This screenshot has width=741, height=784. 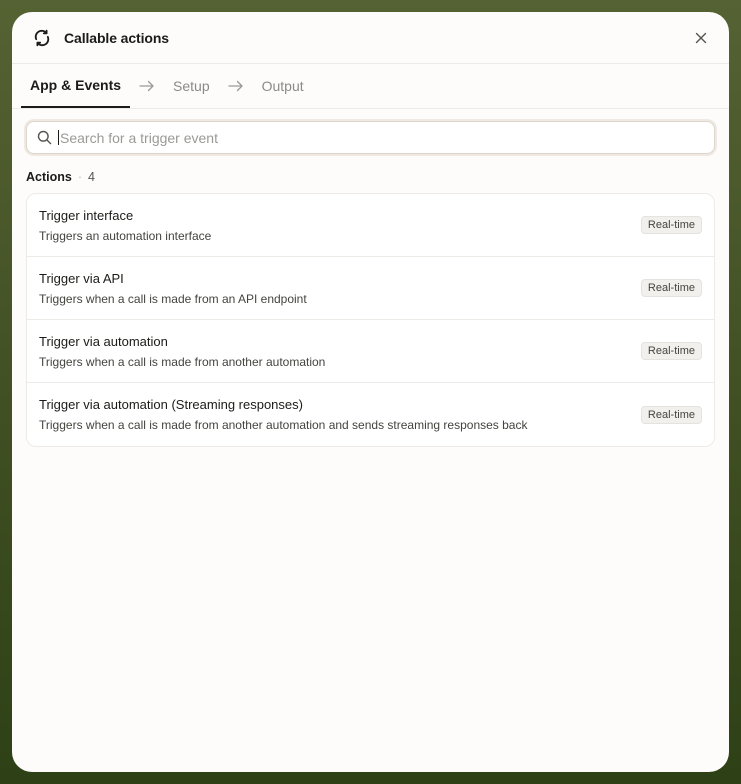 What do you see at coordinates (44, 137) in the screenshot?
I see `search-icon` at bounding box center [44, 137].